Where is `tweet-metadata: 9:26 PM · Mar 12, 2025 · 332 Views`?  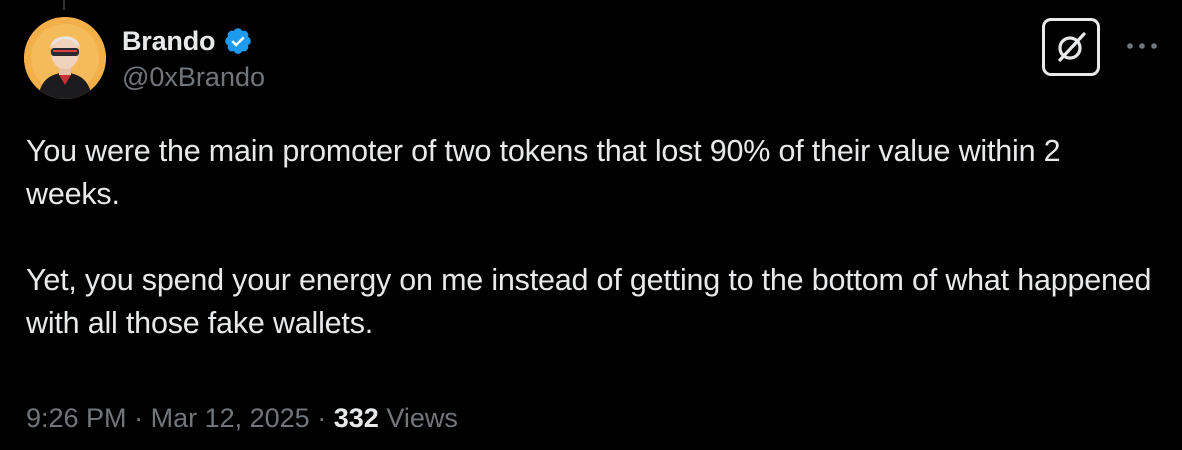 tweet-metadata: 9:26 PM · Mar 12, 2025 · 332 Views is located at coordinates (242, 418).